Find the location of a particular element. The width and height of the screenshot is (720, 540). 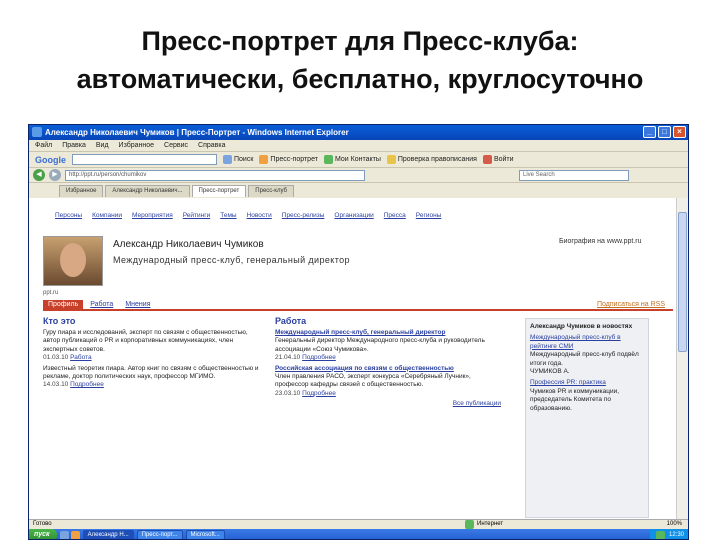

bio-link: Биография на www.ppt.ru is located at coordinates (600, 241).